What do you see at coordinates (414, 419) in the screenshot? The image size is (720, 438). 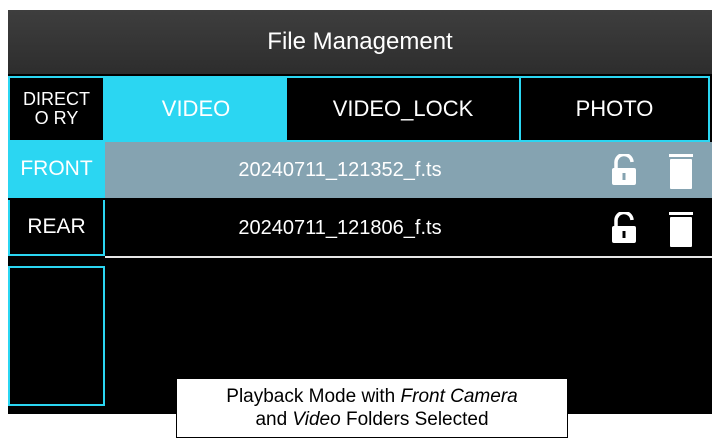 I see `caption-text: Folders Selected` at bounding box center [414, 419].